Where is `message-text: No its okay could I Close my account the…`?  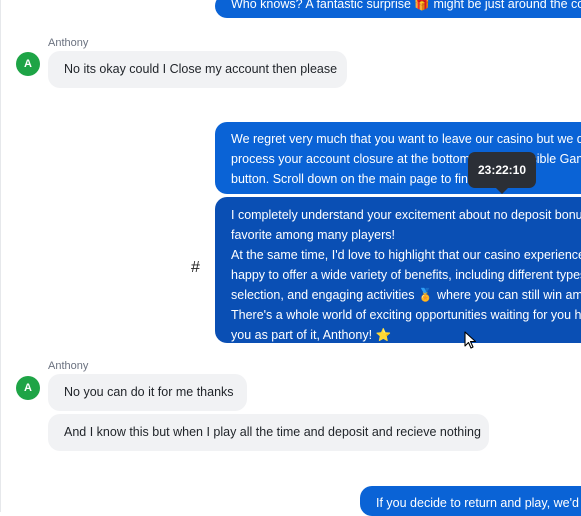
message-text: No its okay could I Close my account the… is located at coordinates (201, 69).